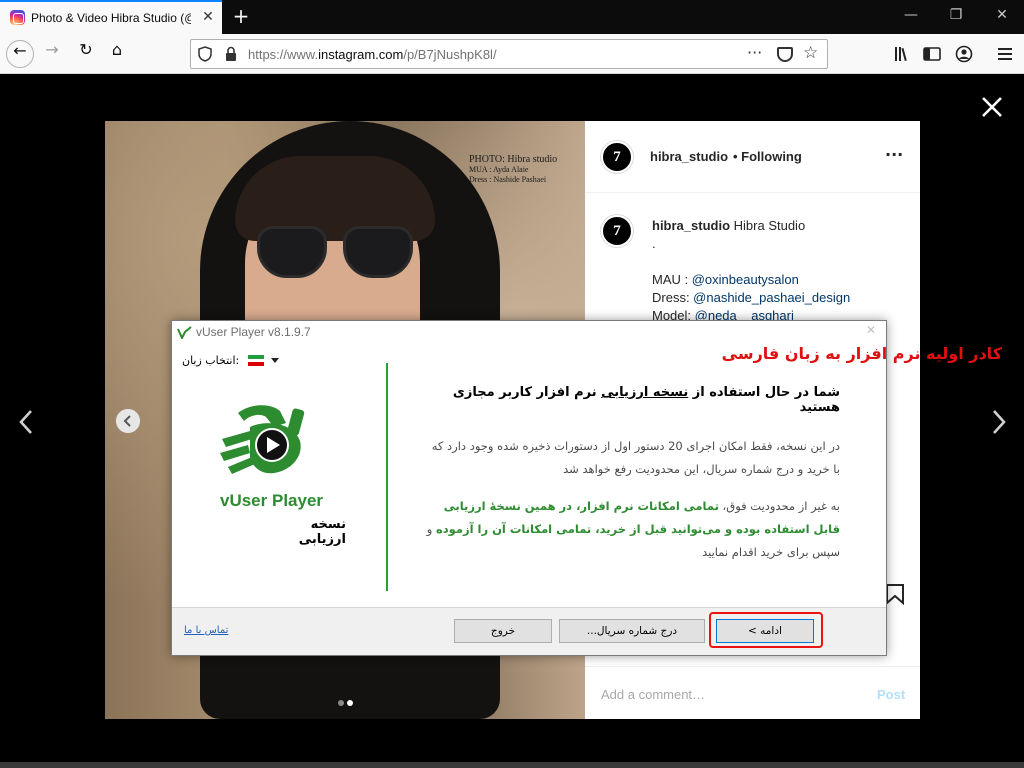 Image resolution: width=1024 pixels, height=768 pixels. I want to click on browser-tab: Photo & Video Hibra Studio (@ ✕, so click(111, 17).